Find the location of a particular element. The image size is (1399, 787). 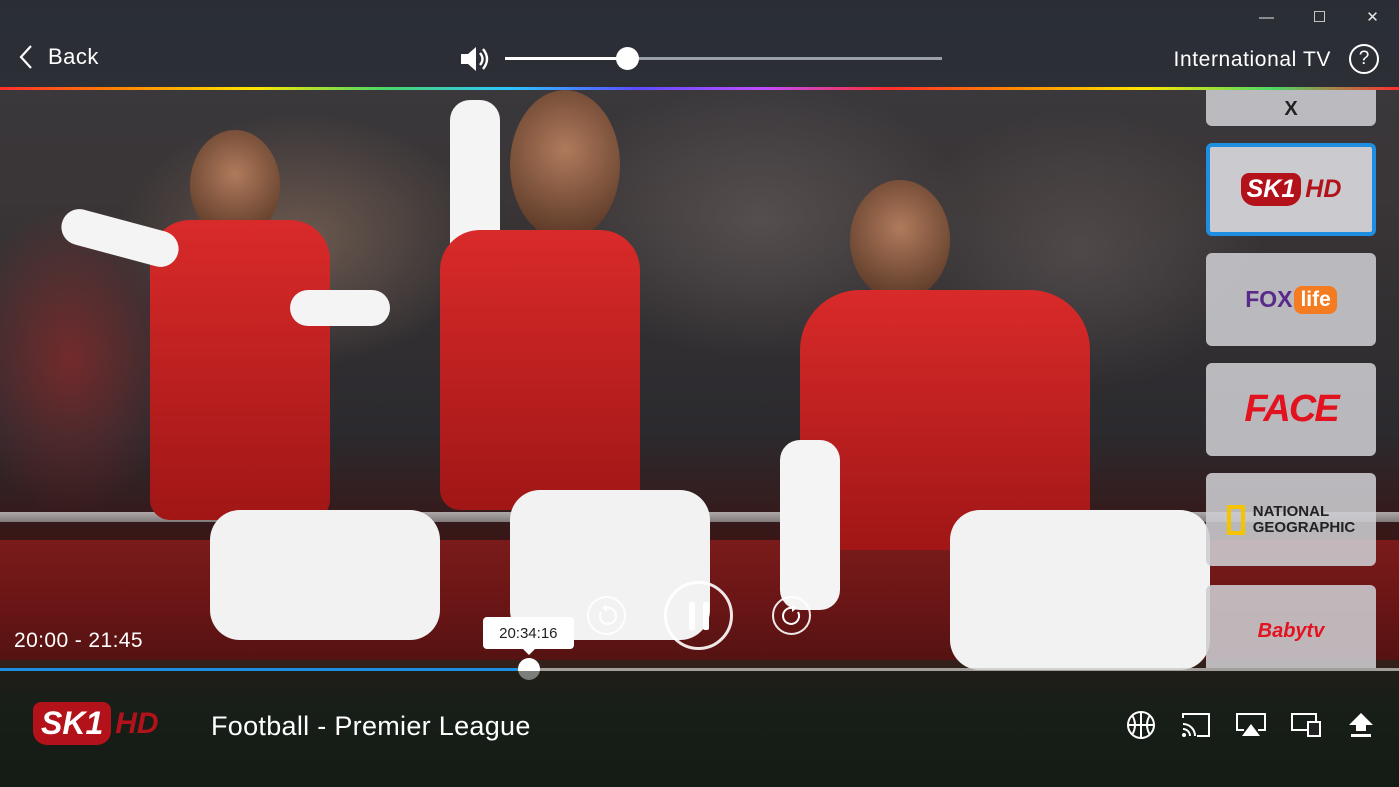

channel-tile-babytv: Babytv is located at coordinates (1291, 626).